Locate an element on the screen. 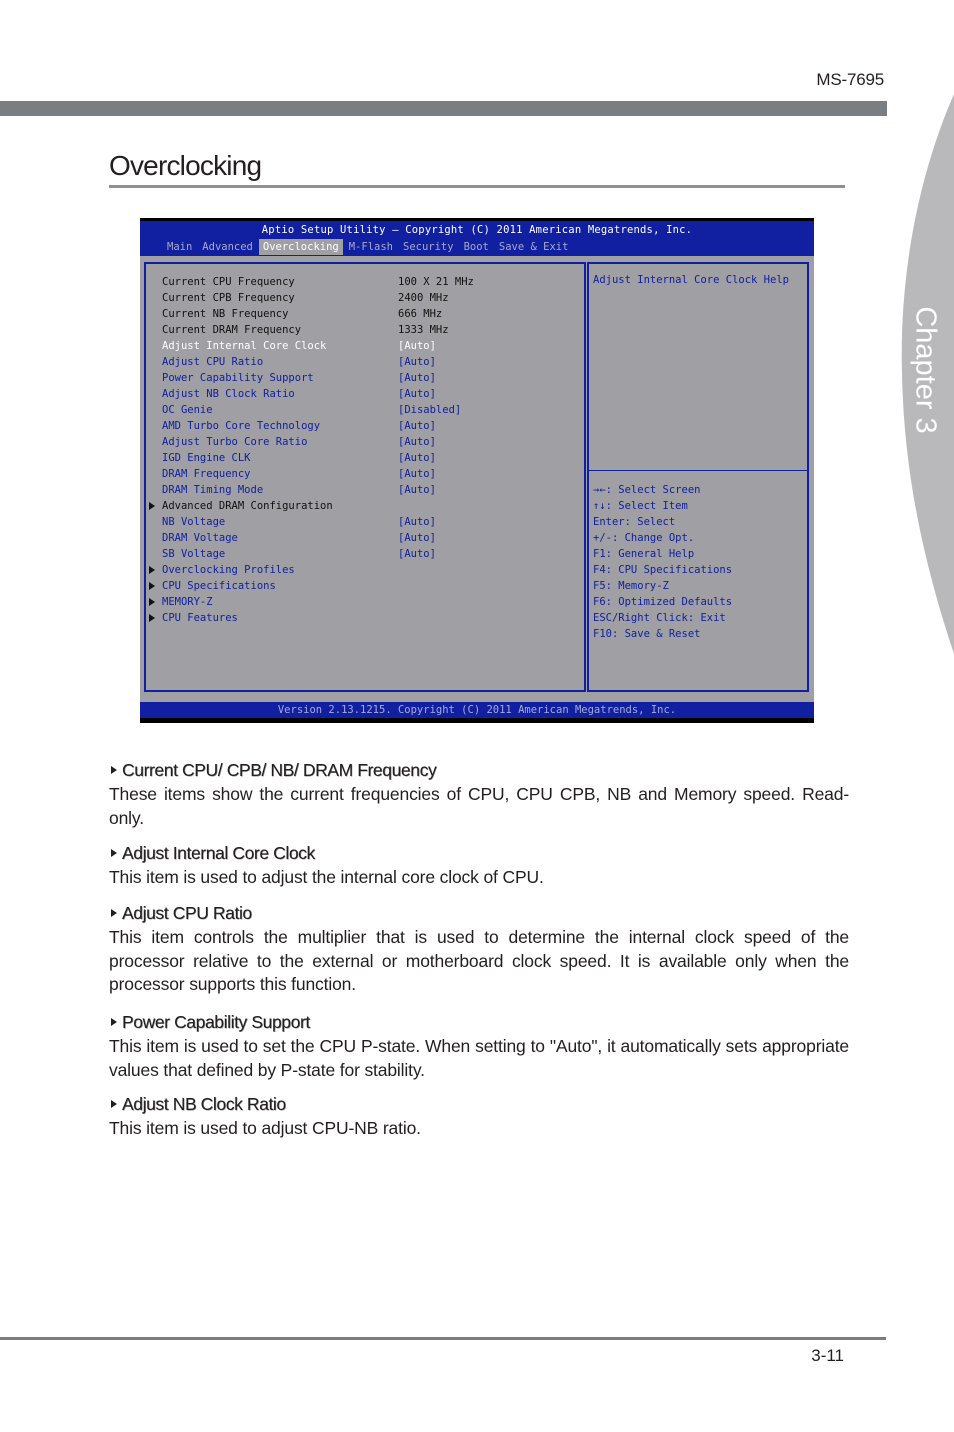 This screenshot has height=1432, width=954. key-hint: F4: CPU Specifications is located at coordinates (663, 570).